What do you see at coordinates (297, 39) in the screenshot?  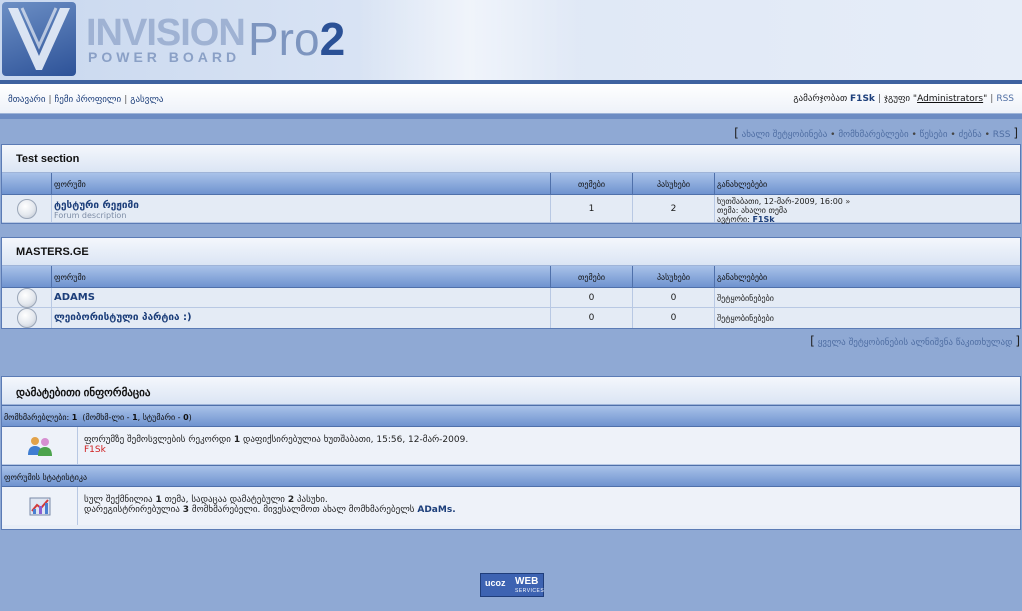 I see `logo-pro-version: Pro2` at bounding box center [297, 39].